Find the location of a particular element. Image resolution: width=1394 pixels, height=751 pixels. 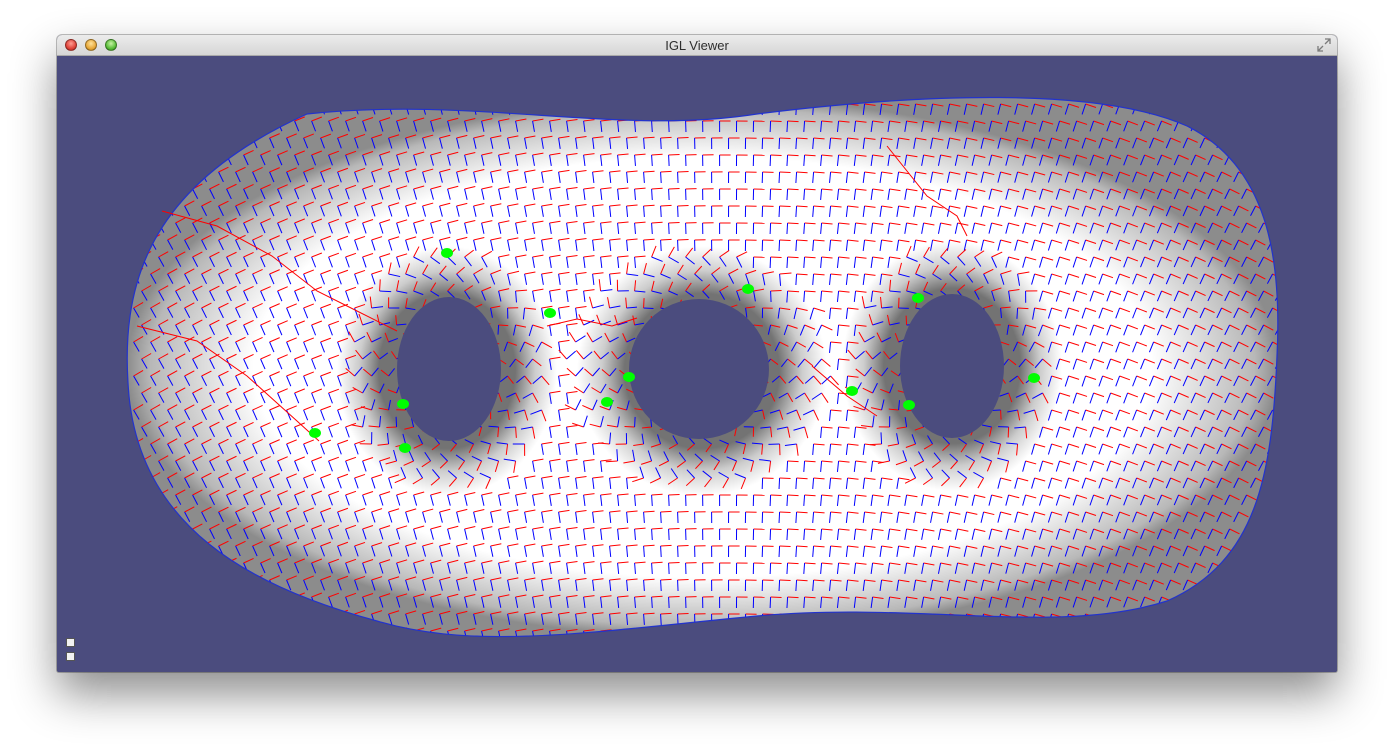

window-title: IGL Viewer is located at coordinates (697, 45).